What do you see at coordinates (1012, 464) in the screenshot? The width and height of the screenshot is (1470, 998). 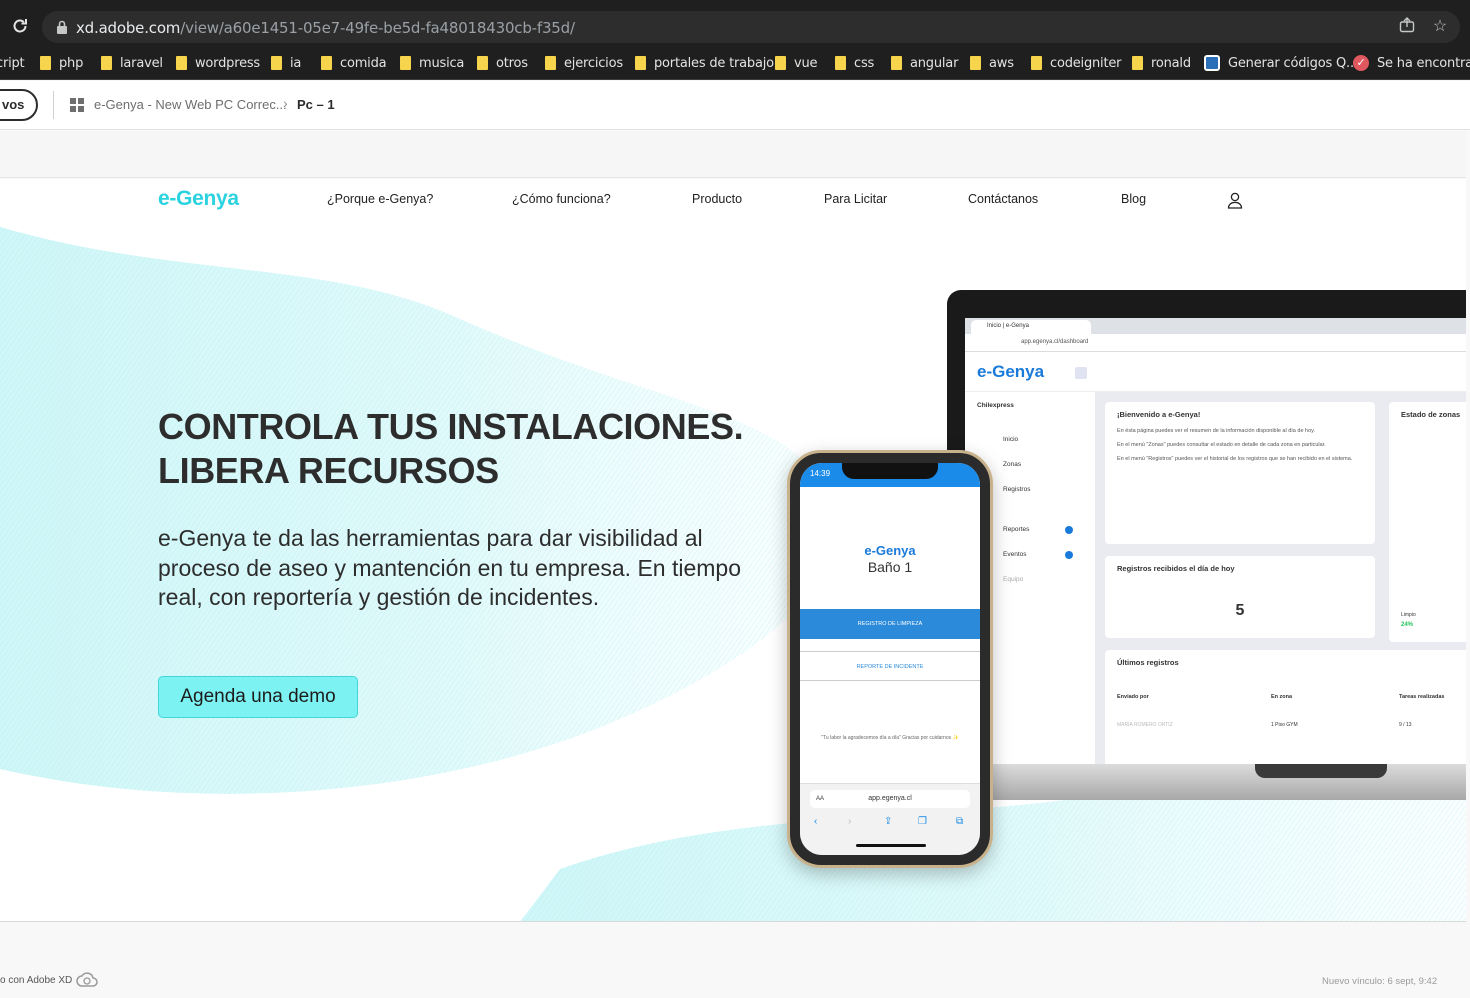 I see `mock-menu-zonas: Zonas` at bounding box center [1012, 464].